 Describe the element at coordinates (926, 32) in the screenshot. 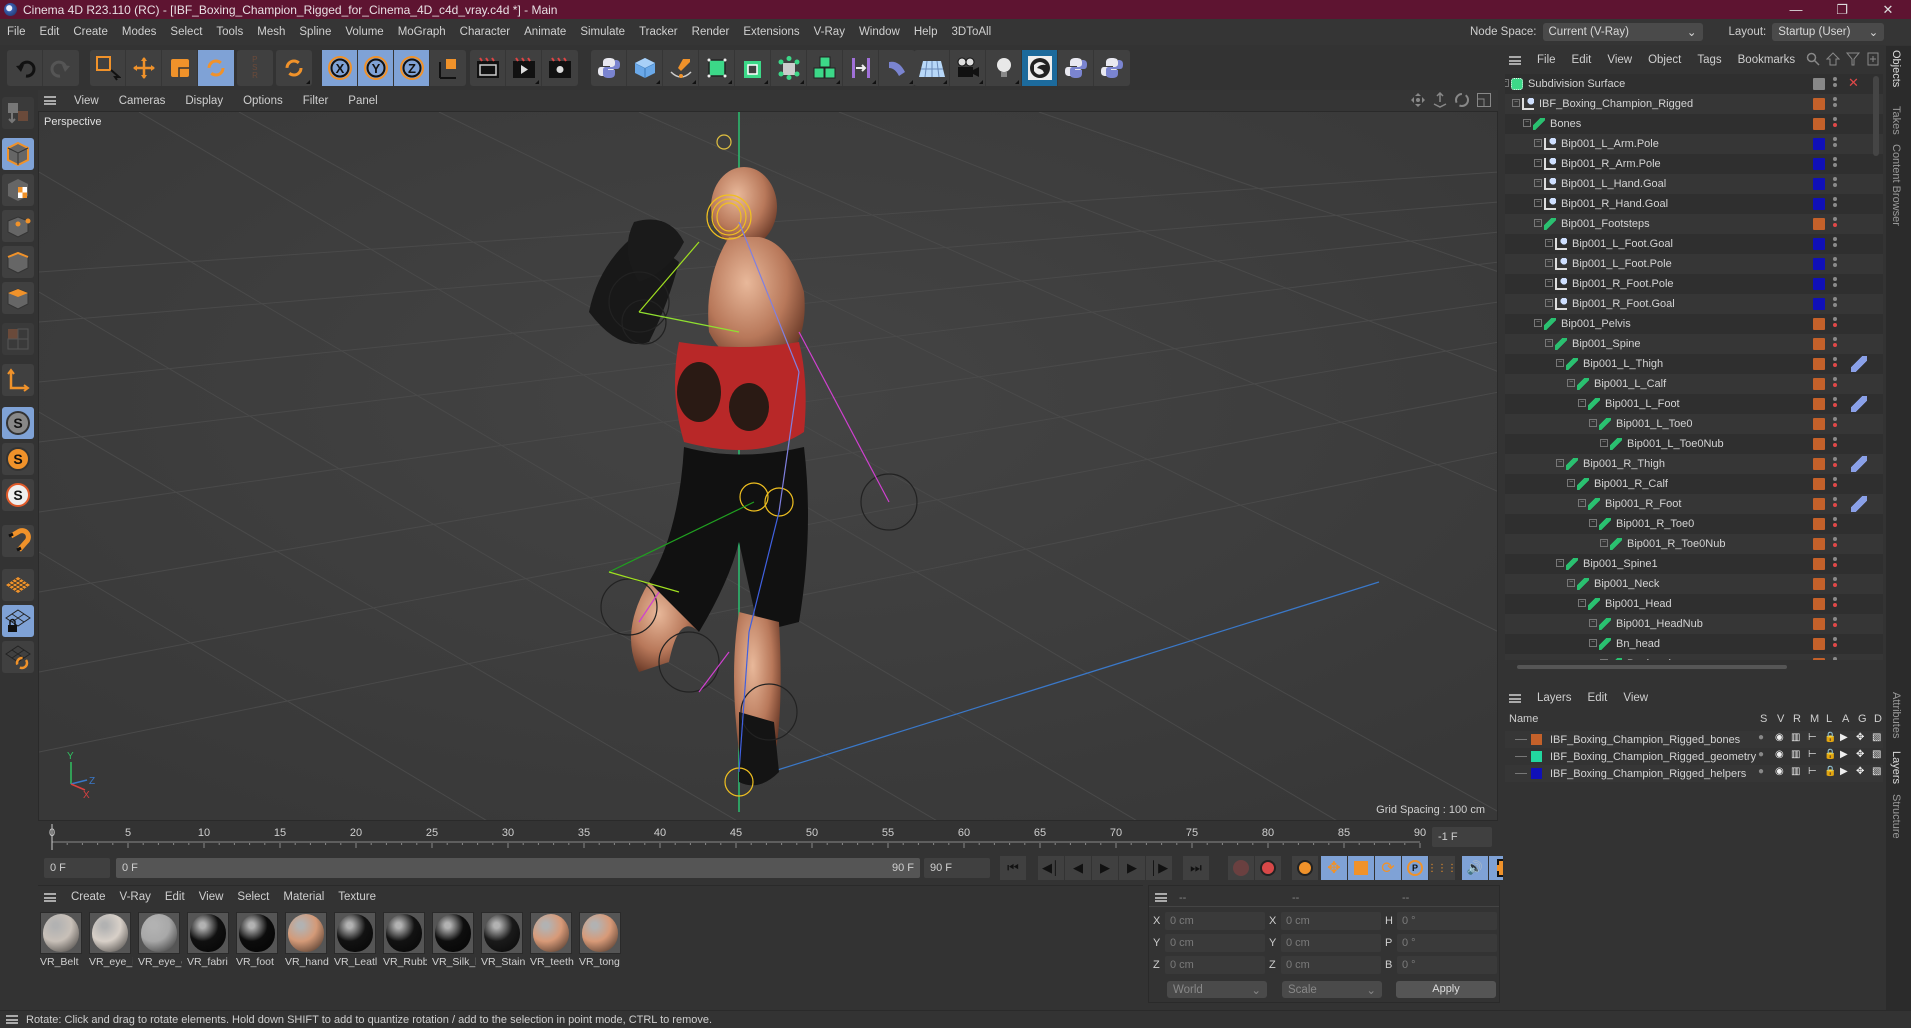

I see `menu-help: Help` at that location.